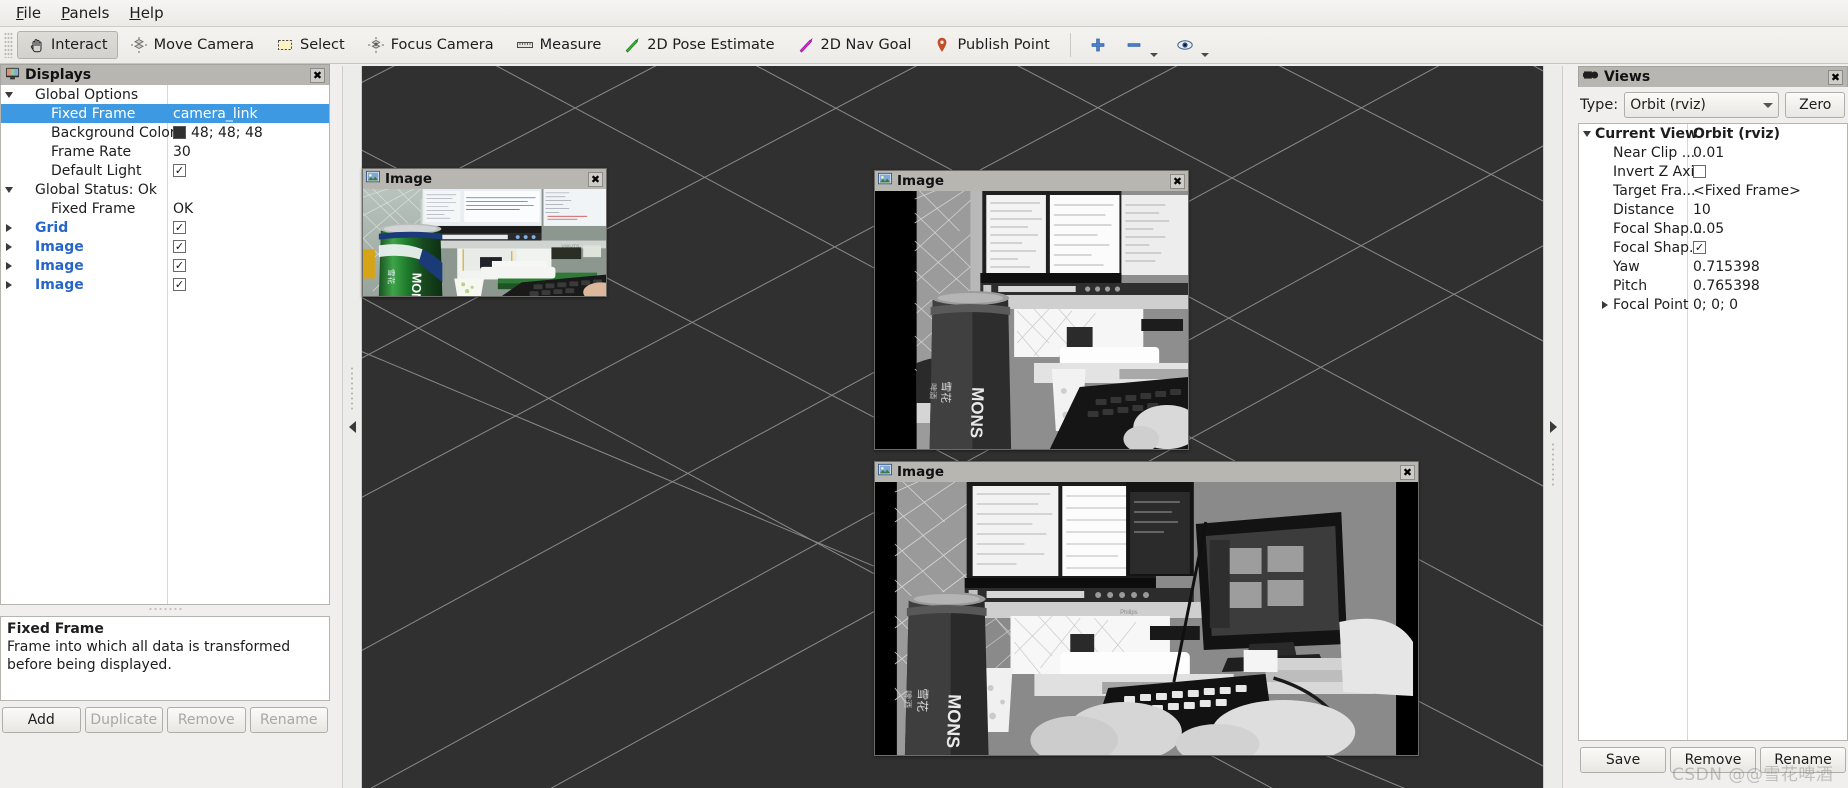 The width and height of the screenshot is (1848, 788). Describe the element at coordinates (1699, 171) in the screenshot. I see `checkbox-unchecked` at that location.